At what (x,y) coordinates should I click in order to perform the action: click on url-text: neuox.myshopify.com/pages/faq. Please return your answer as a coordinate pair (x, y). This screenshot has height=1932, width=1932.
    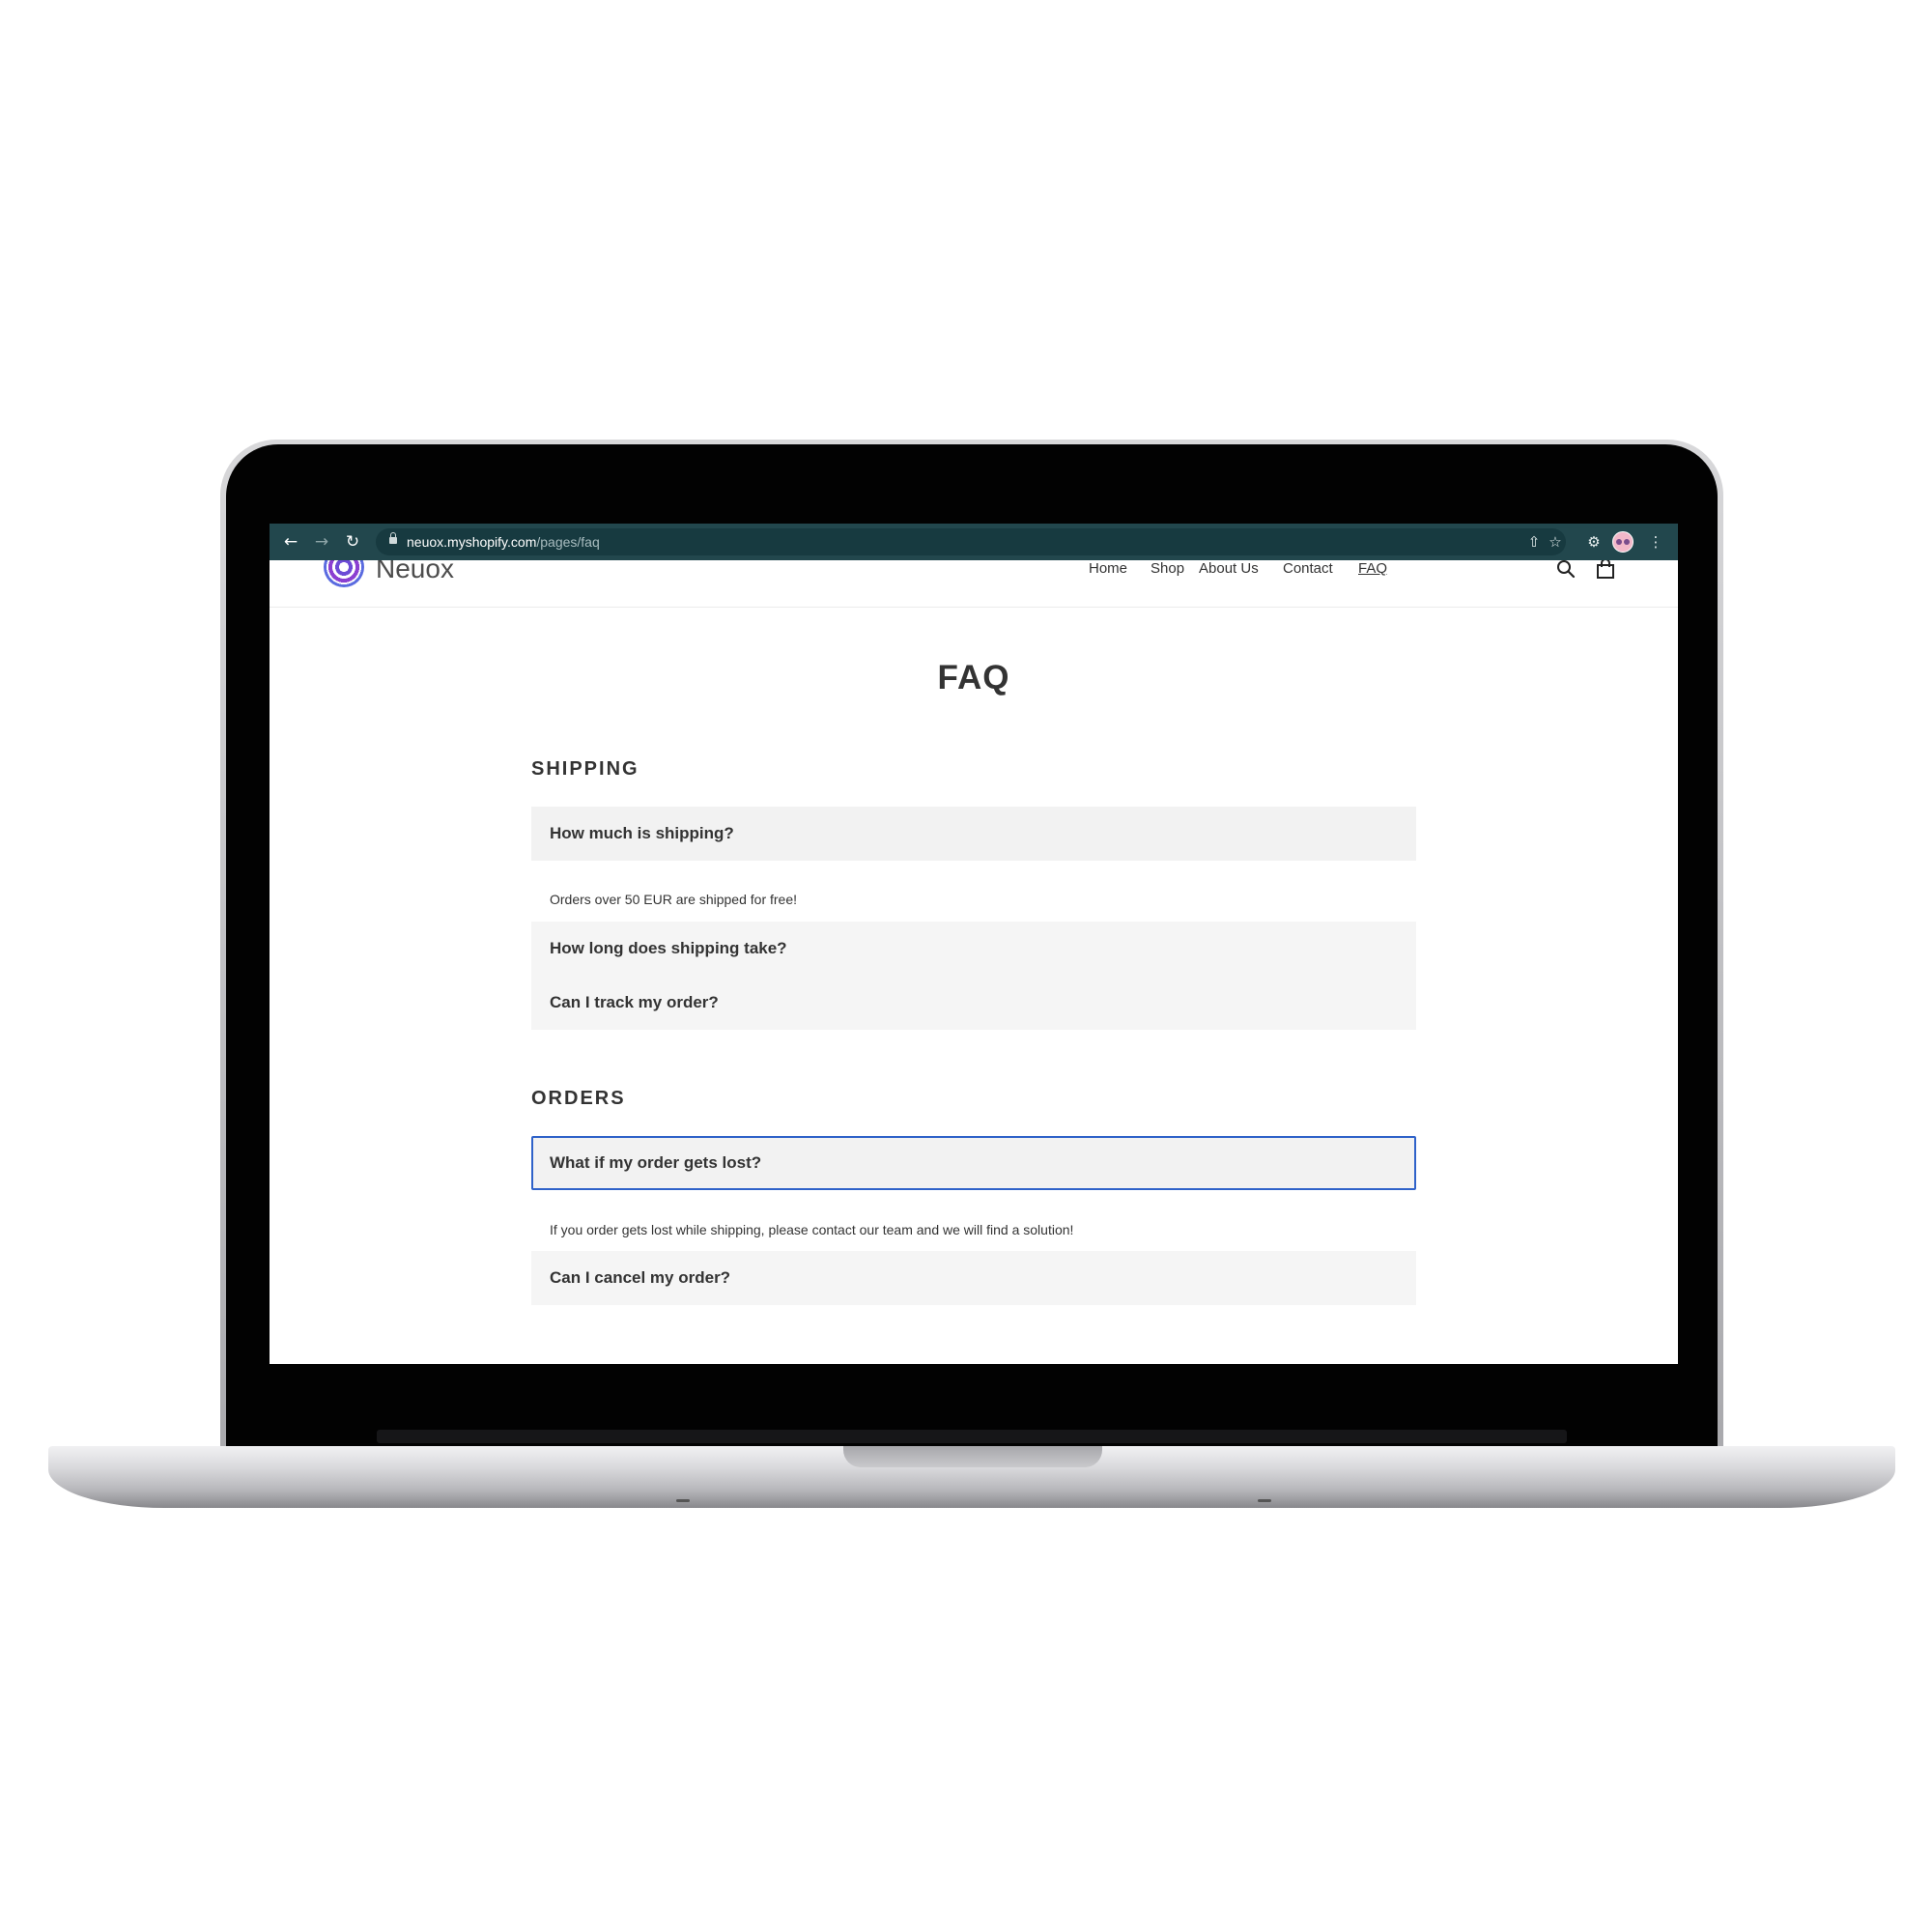
    Looking at the image, I should click on (503, 542).